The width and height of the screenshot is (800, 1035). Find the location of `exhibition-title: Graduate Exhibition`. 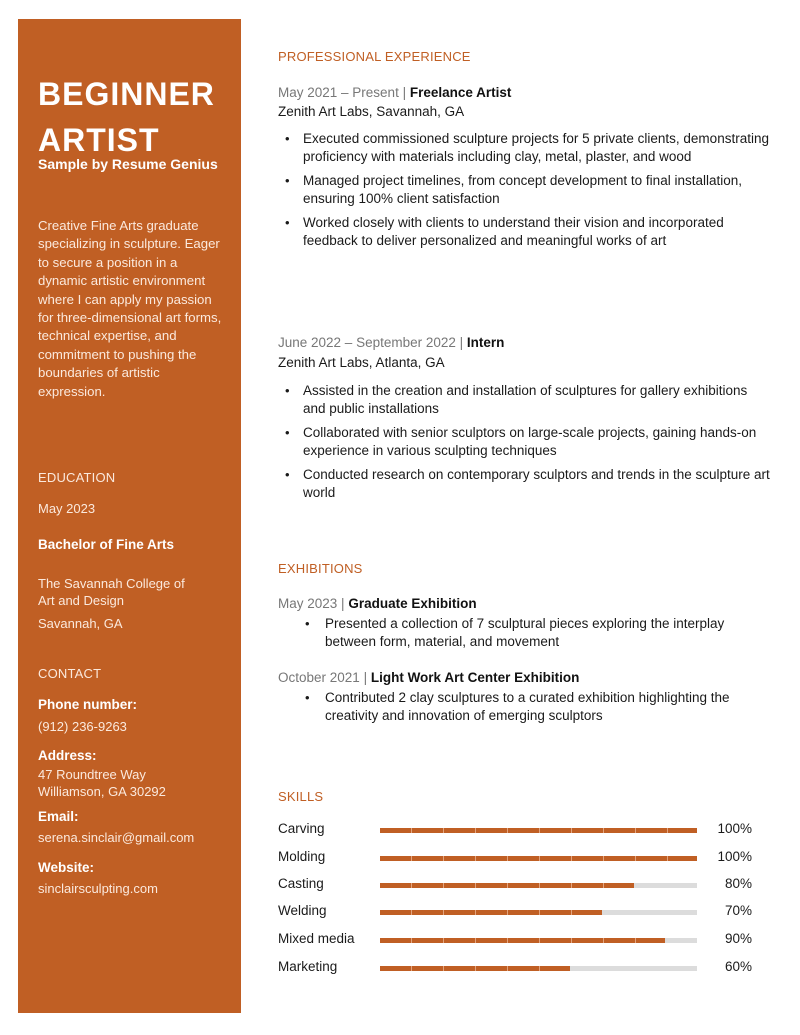

exhibition-title: Graduate Exhibition is located at coordinates (412, 603).